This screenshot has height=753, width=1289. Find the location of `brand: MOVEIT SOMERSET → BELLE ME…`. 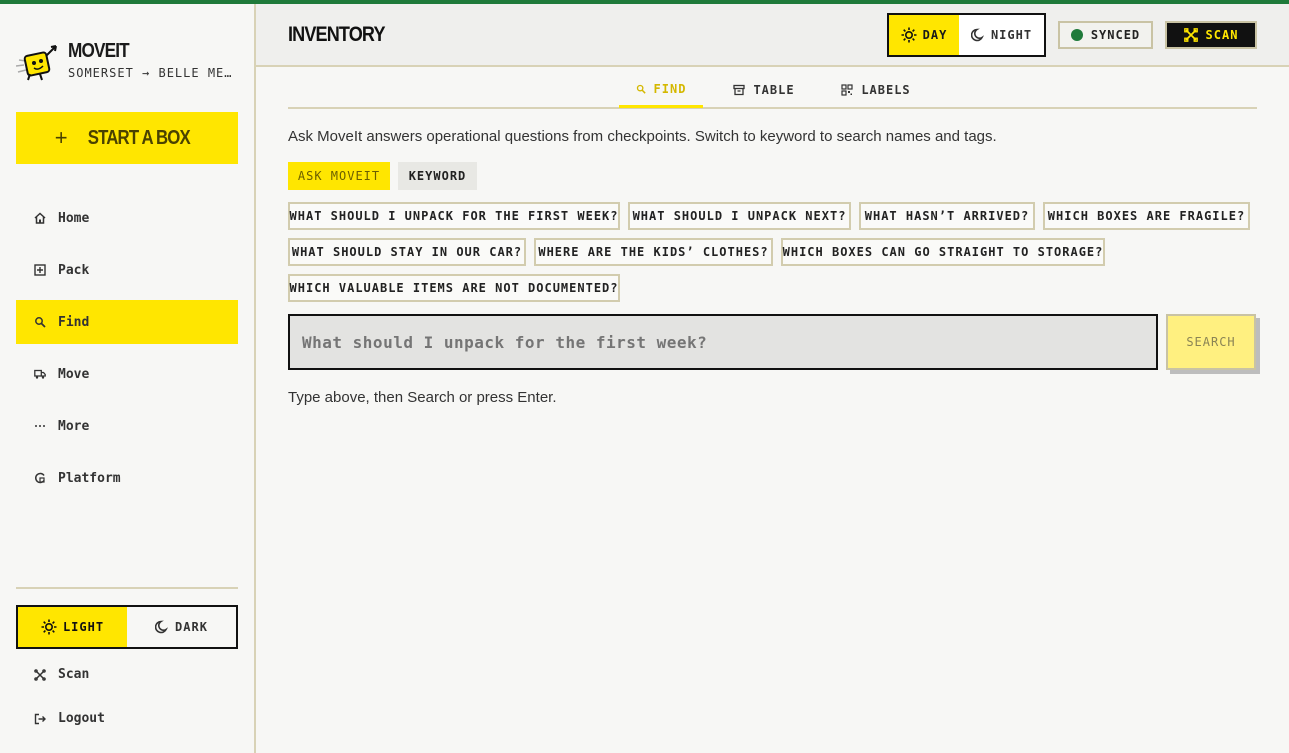

brand: MOVEIT SOMERSET → BELLE ME… is located at coordinates (131, 65).